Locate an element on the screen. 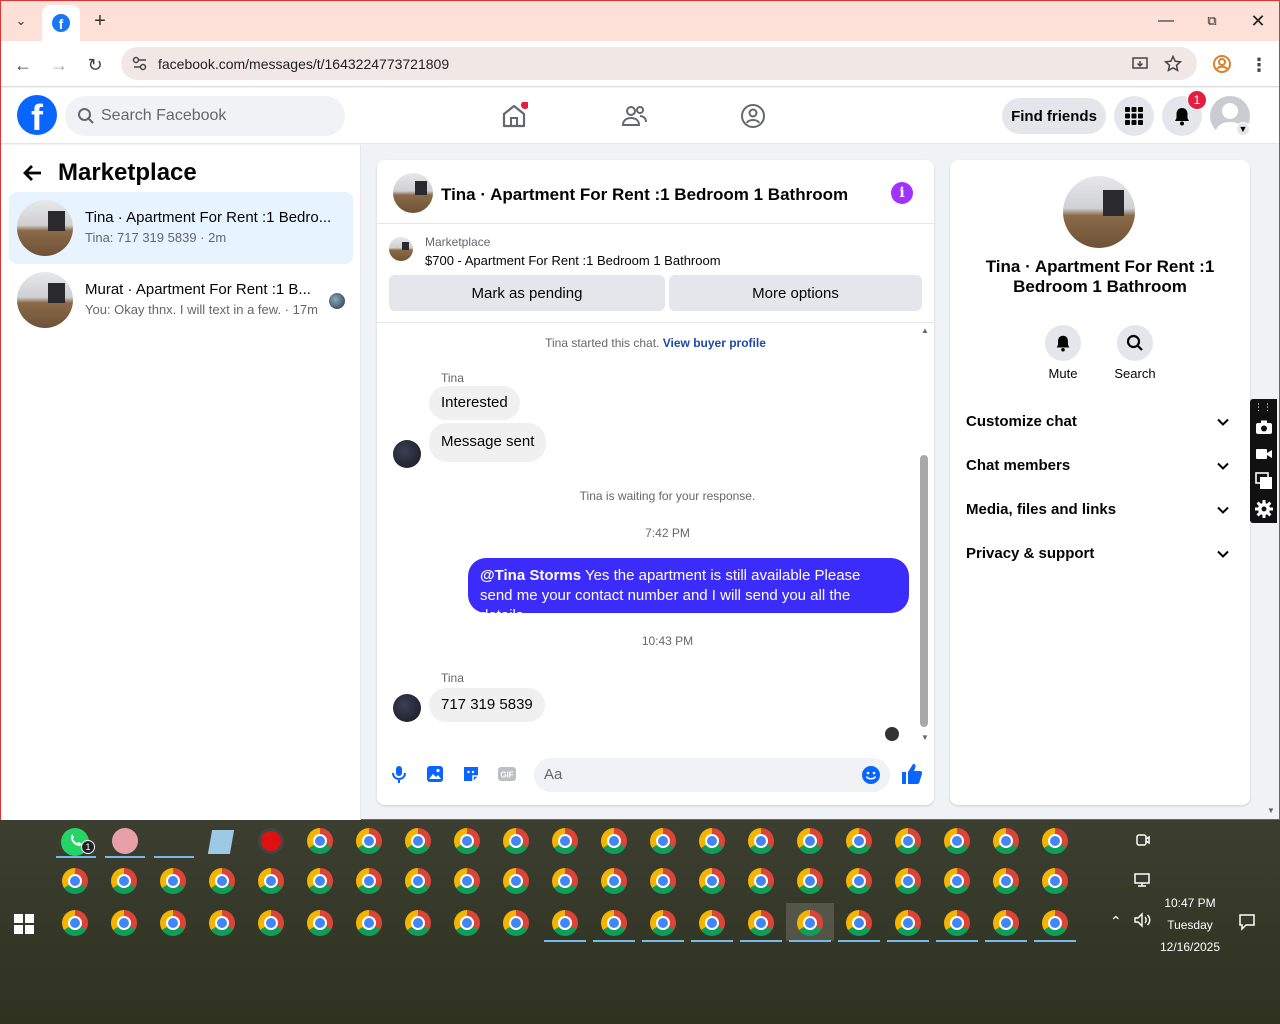  reload-button: ↻ is located at coordinates (95, 65).